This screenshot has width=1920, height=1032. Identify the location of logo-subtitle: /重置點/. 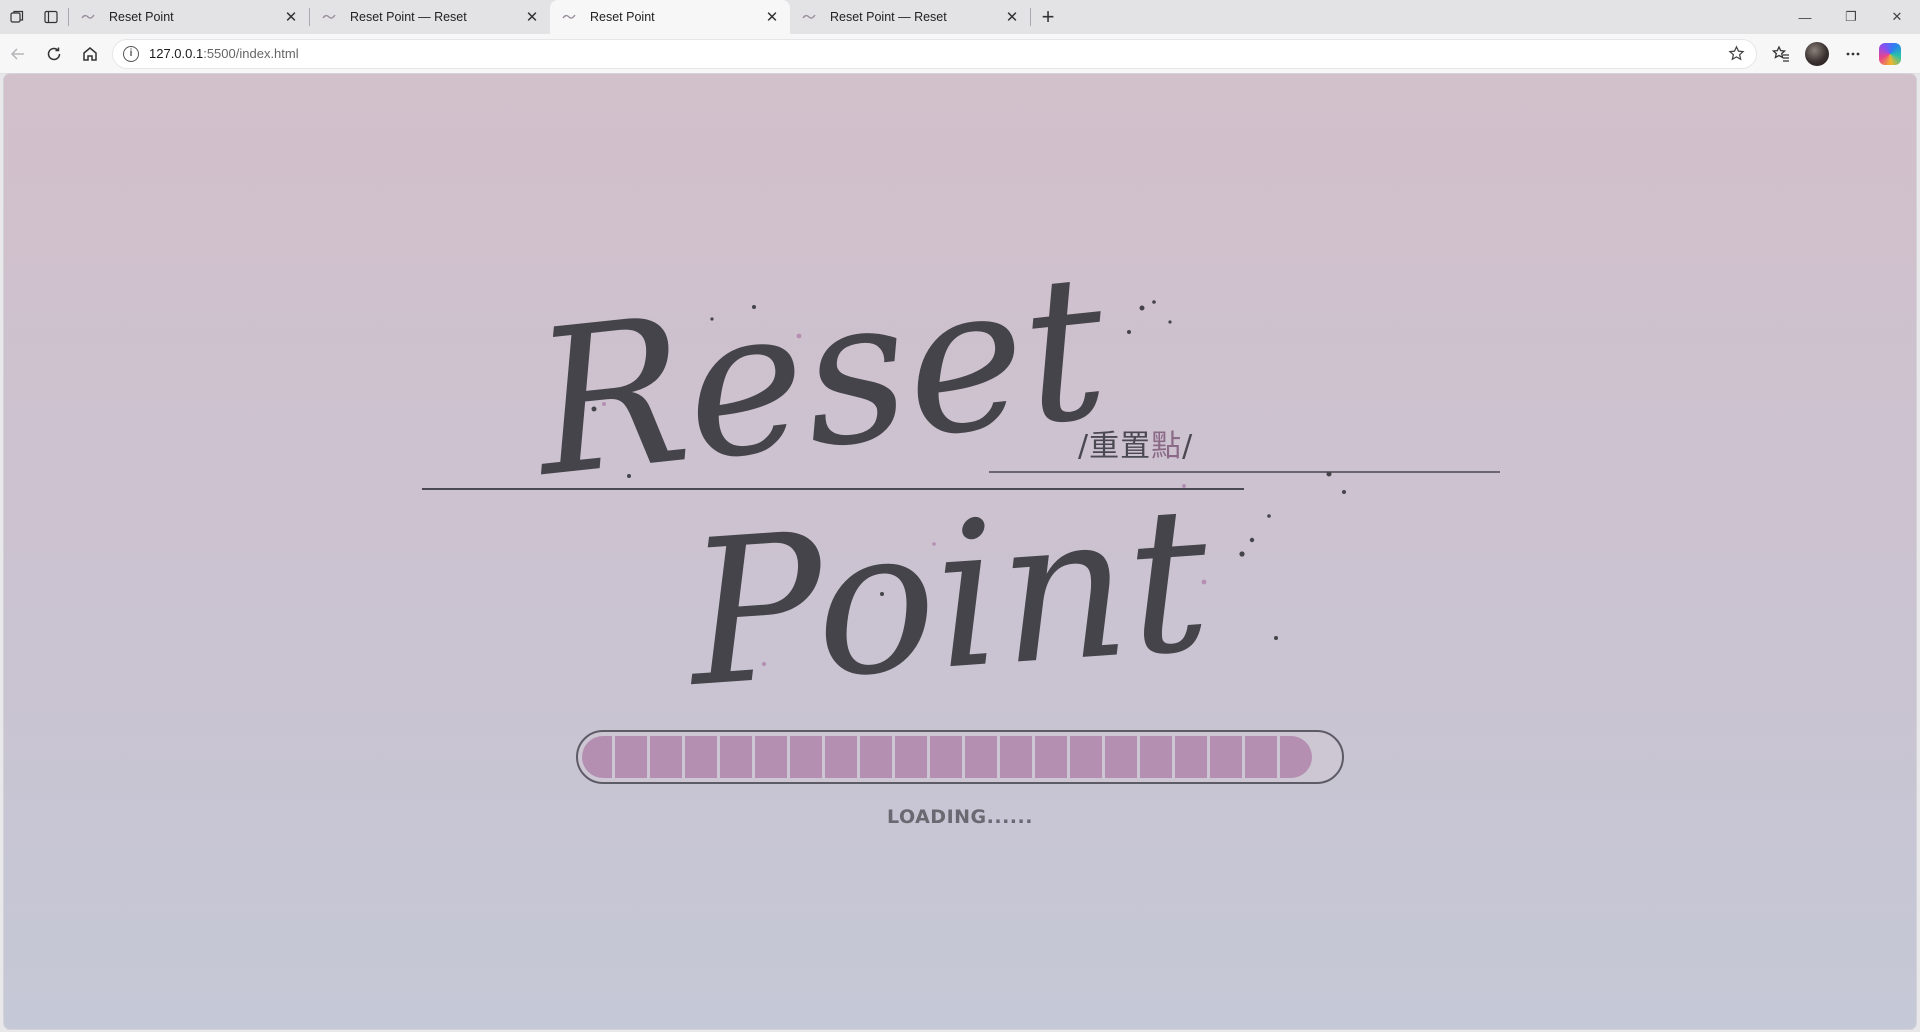
(1135, 443).